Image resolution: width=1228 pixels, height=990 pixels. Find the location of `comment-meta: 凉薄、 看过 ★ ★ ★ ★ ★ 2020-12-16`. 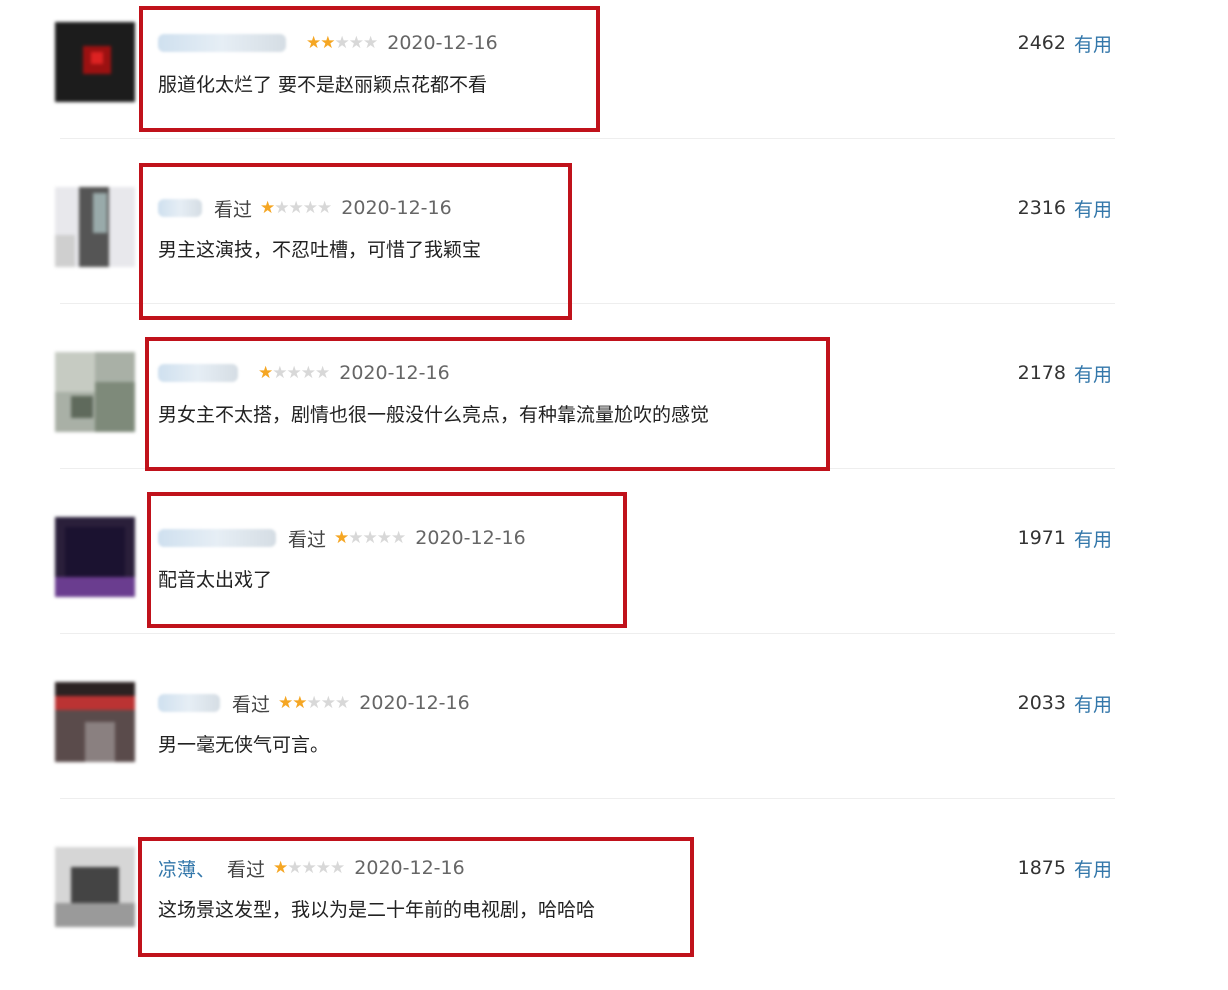

comment-meta: 凉薄、 看过 ★ ★ ★ ★ ★ 2020-12-16 is located at coordinates (311, 868).